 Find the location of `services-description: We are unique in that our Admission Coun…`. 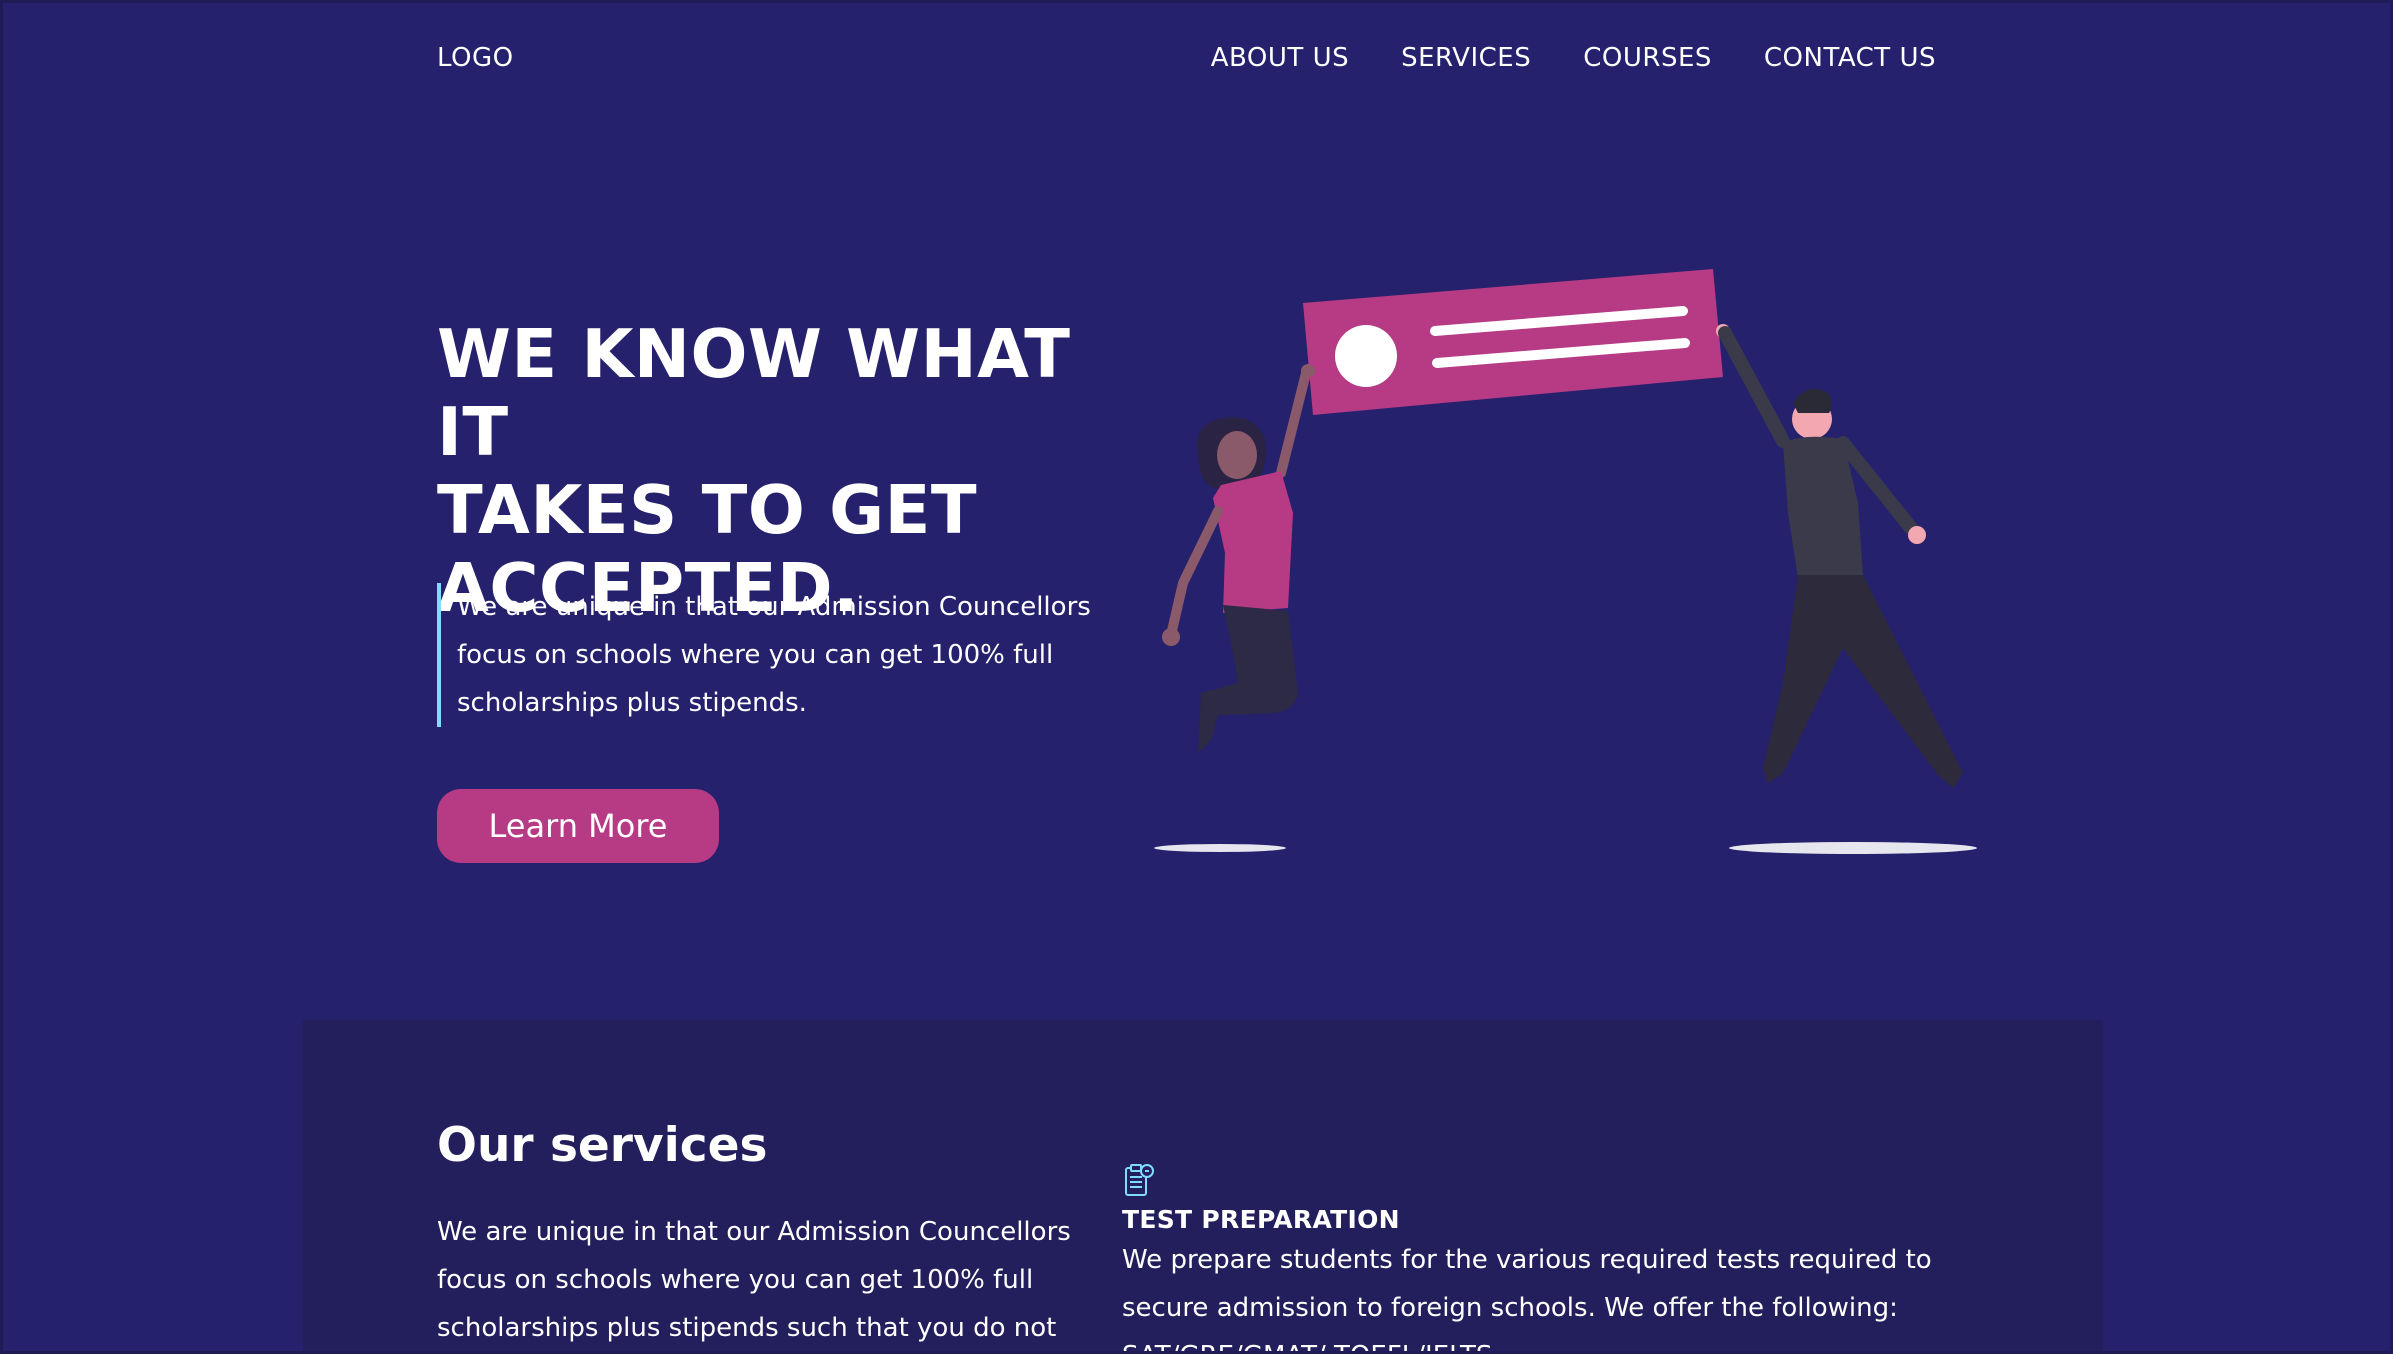

services-description: We are unique in that our Admission Coun… is located at coordinates (754, 1280).